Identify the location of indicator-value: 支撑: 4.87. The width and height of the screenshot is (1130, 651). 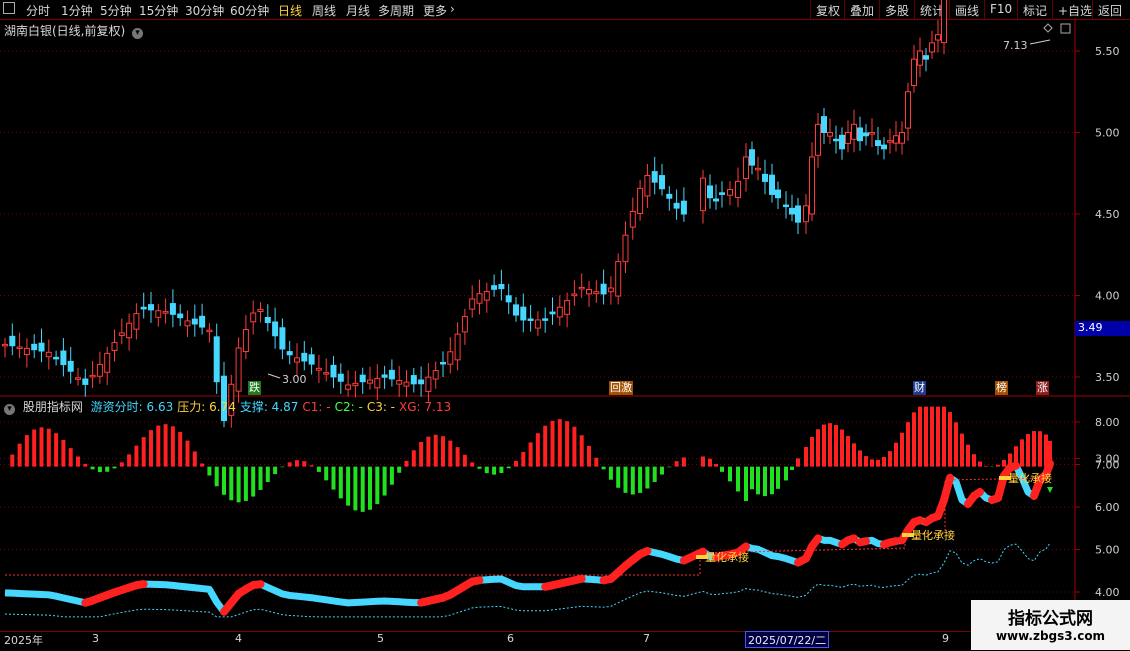
(269, 407).